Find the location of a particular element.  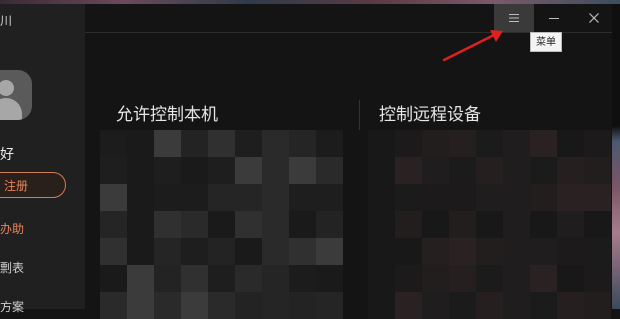

greeting-text: 好 is located at coordinates (7, 155).